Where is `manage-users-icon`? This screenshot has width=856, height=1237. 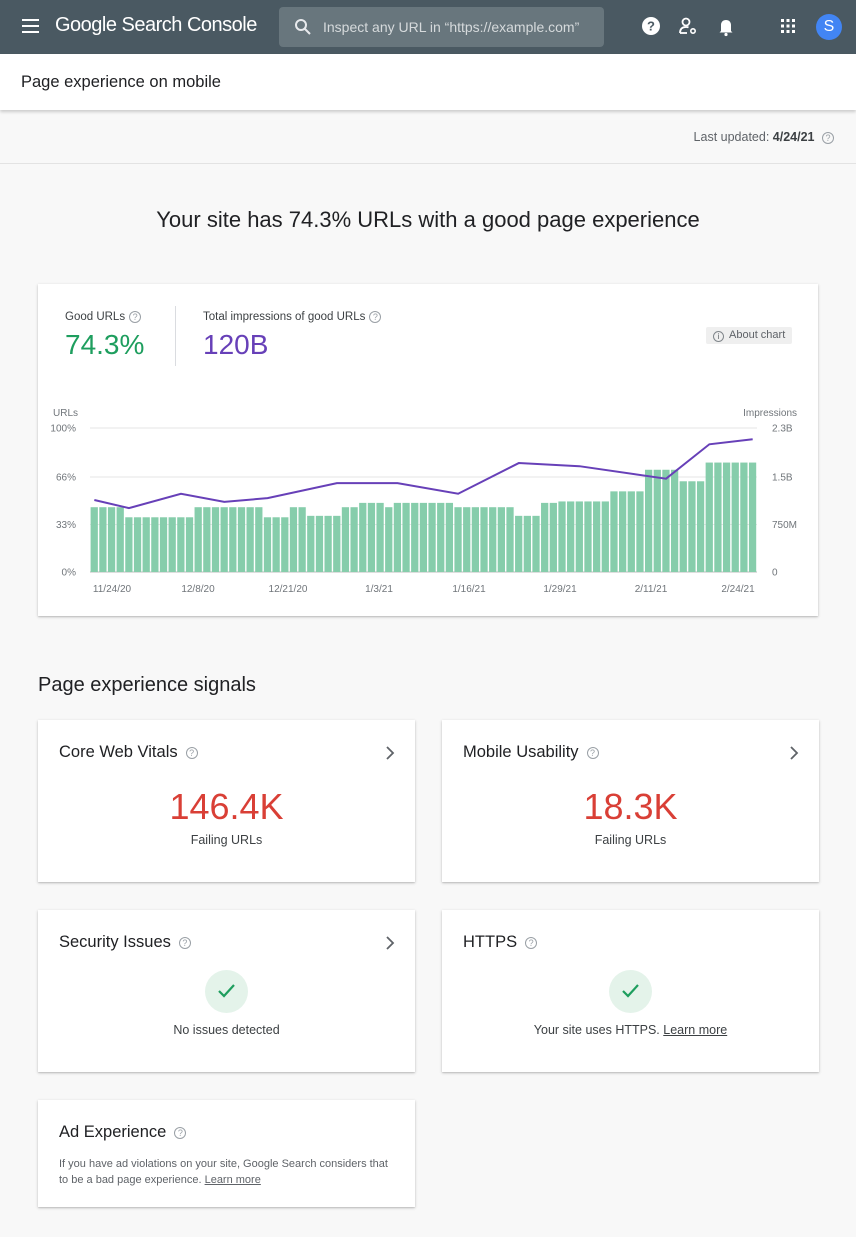
manage-users-icon is located at coordinates (688, 26).